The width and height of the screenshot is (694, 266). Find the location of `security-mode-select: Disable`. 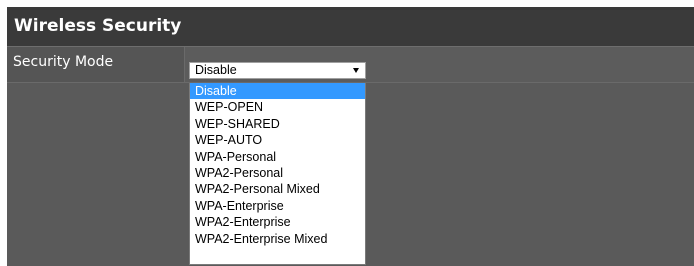

security-mode-select: Disable is located at coordinates (277, 70).